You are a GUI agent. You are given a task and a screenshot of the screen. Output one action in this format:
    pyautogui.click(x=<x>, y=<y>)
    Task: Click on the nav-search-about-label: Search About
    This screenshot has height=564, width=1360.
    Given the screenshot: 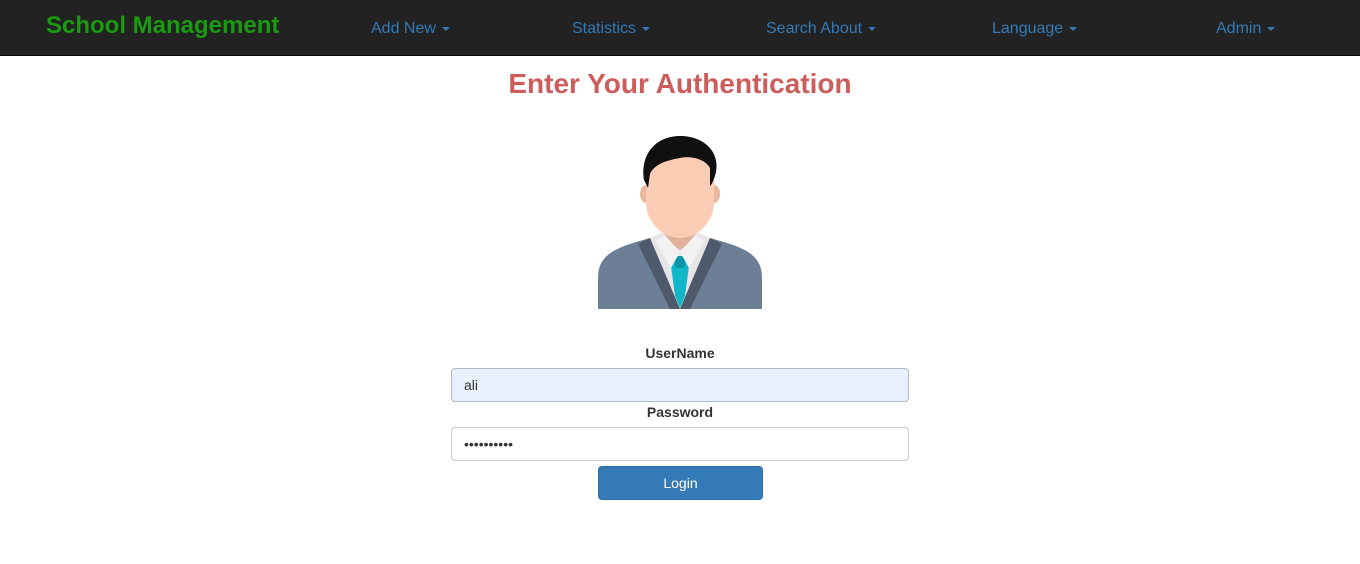 What is the action you would take?
    pyautogui.click(x=814, y=28)
    